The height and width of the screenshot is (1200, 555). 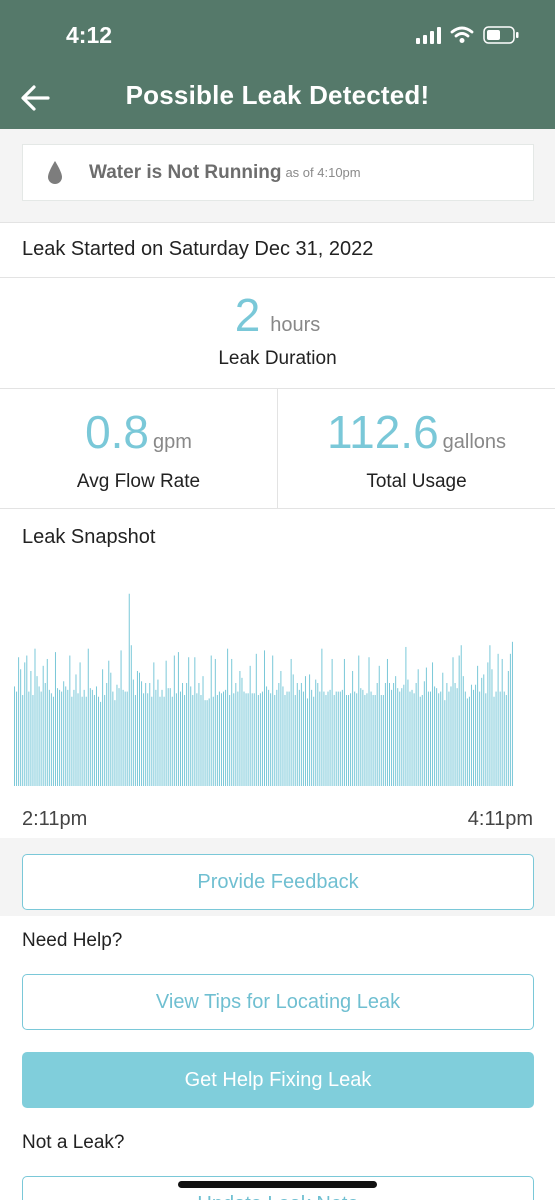 I want to click on water-status-timestamp: as of 4:10pm, so click(x=323, y=172).